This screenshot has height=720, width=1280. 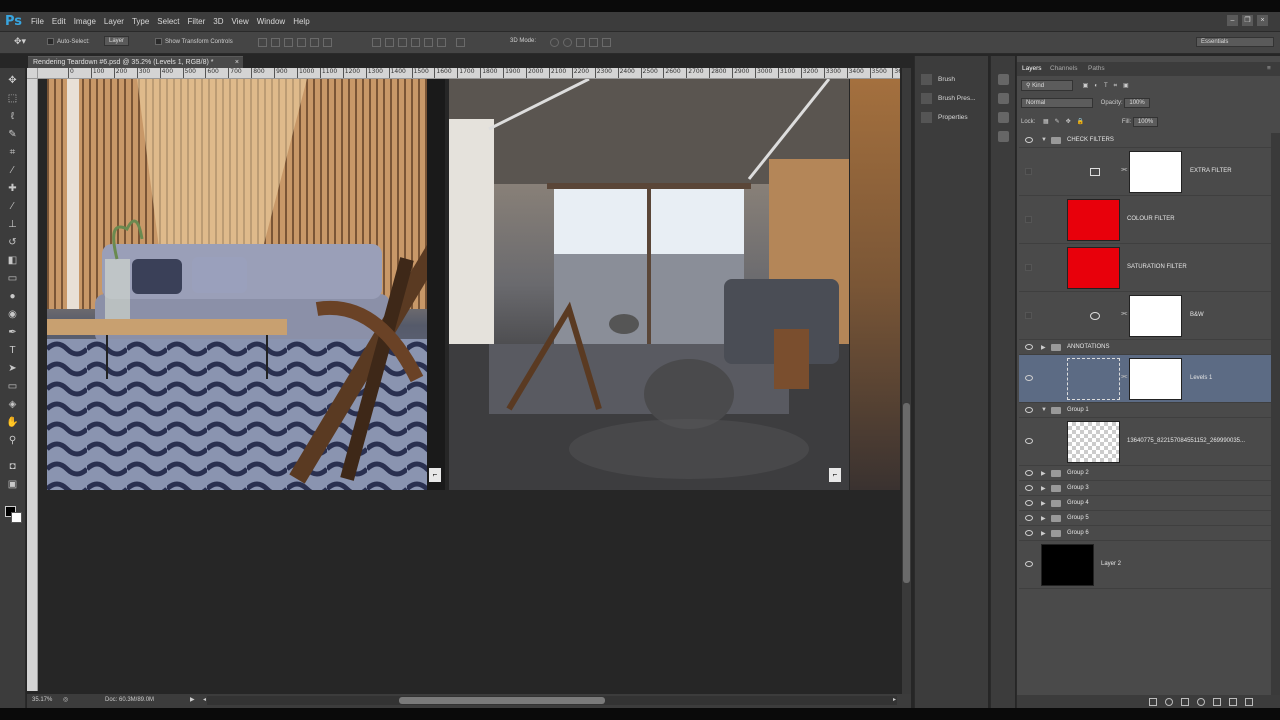 What do you see at coordinates (1269, 68) in the screenshot?
I see `panel-menu-icon: ≡` at bounding box center [1269, 68].